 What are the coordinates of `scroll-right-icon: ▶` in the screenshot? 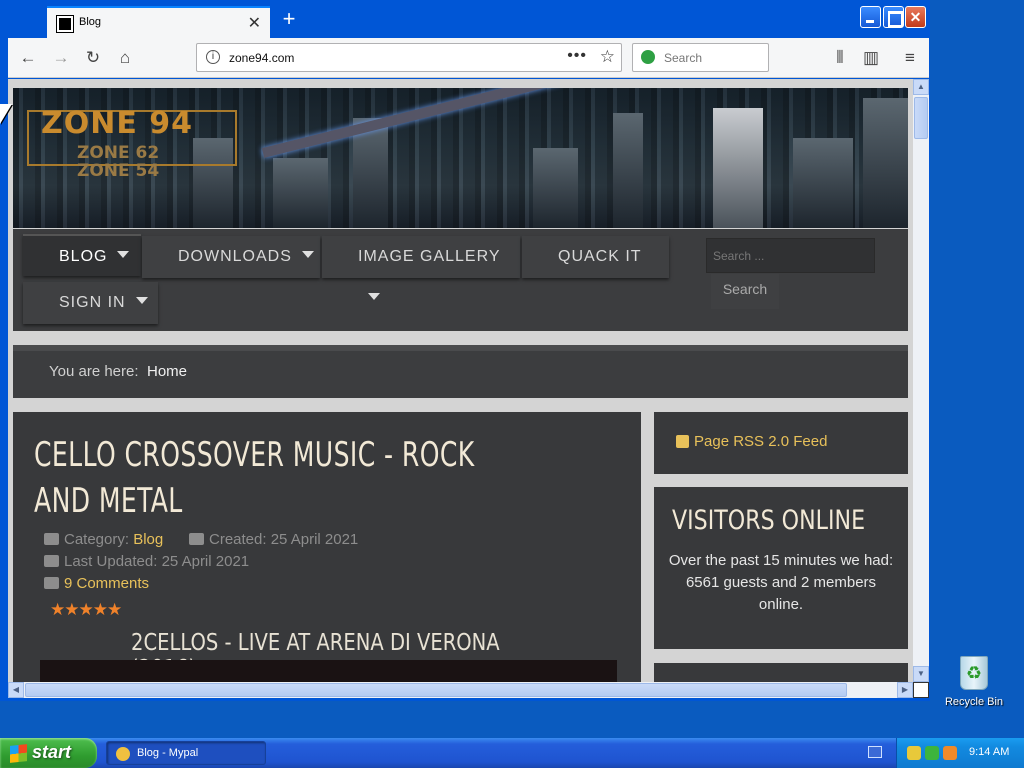 It's located at (905, 690).